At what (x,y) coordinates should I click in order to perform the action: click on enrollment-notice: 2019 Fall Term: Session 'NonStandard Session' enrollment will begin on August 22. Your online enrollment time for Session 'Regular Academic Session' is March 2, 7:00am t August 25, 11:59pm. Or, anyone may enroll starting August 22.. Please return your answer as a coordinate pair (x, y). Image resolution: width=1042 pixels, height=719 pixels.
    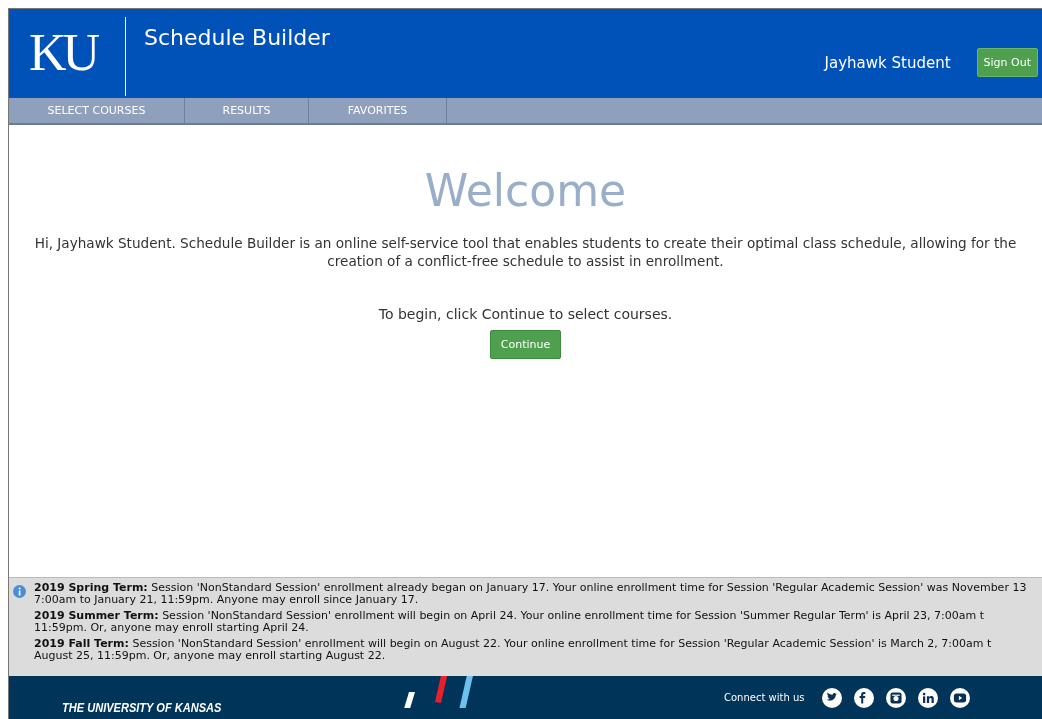
    Looking at the image, I should click on (513, 650).